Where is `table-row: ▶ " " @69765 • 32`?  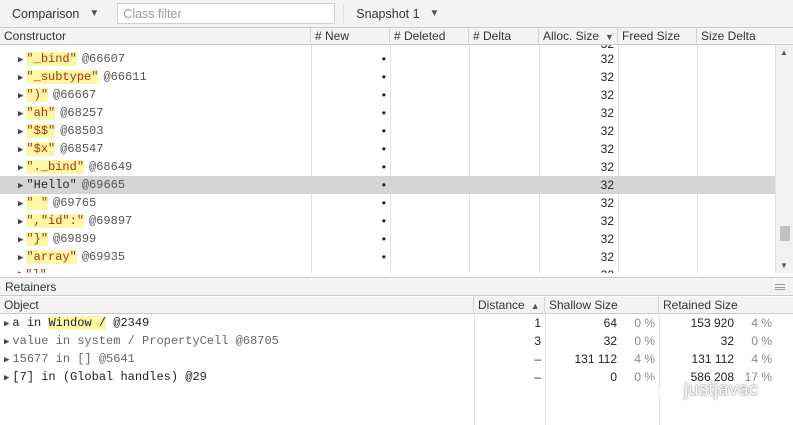
table-row: ▶ " " @69765 • 32 is located at coordinates (387, 203).